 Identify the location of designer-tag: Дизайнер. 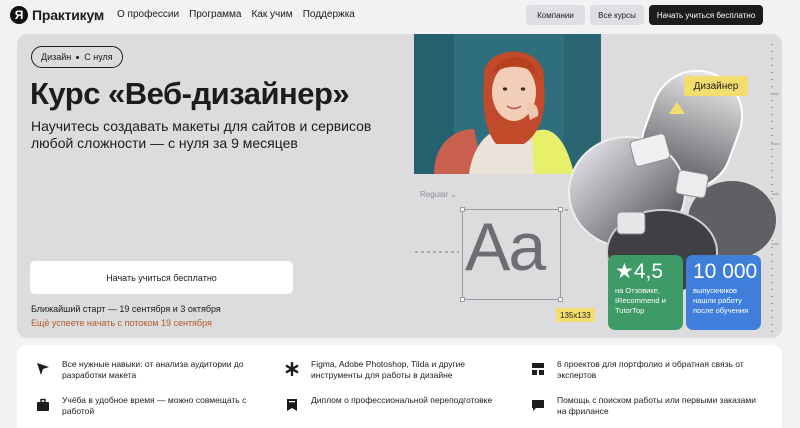
(716, 86).